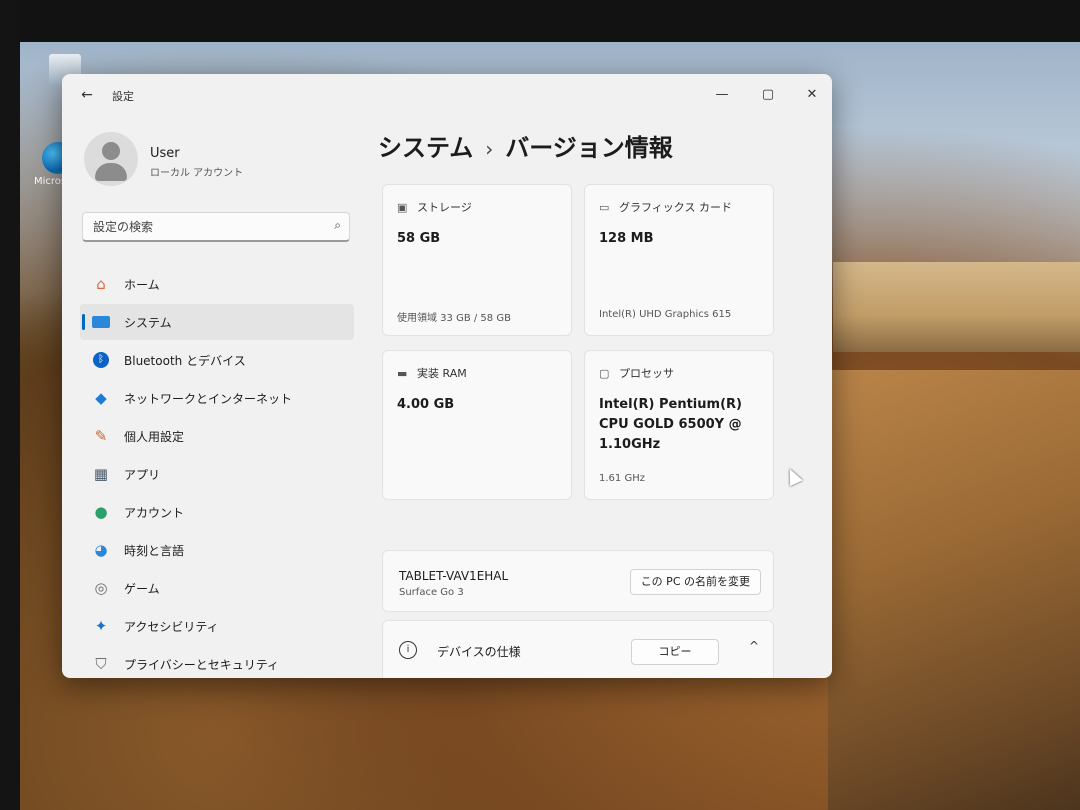 Image resolution: width=1080 pixels, height=810 pixels. What do you see at coordinates (589, 148) in the screenshot?
I see `page-title: バージョン情報` at bounding box center [589, 148].